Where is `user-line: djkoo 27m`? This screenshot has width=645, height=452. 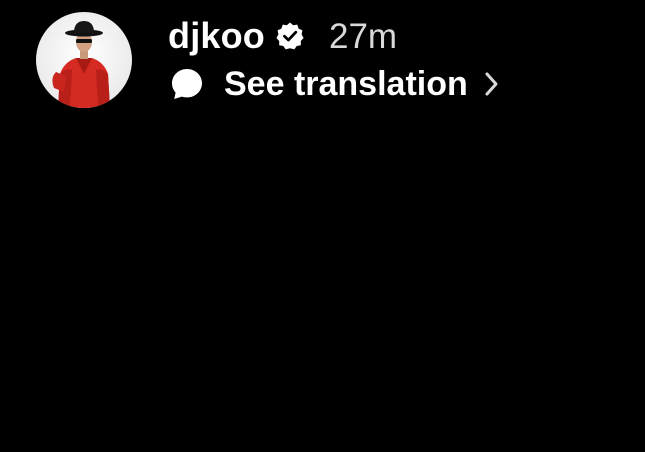 user-line: djkoo 27m is located at coordinates (282, 36).